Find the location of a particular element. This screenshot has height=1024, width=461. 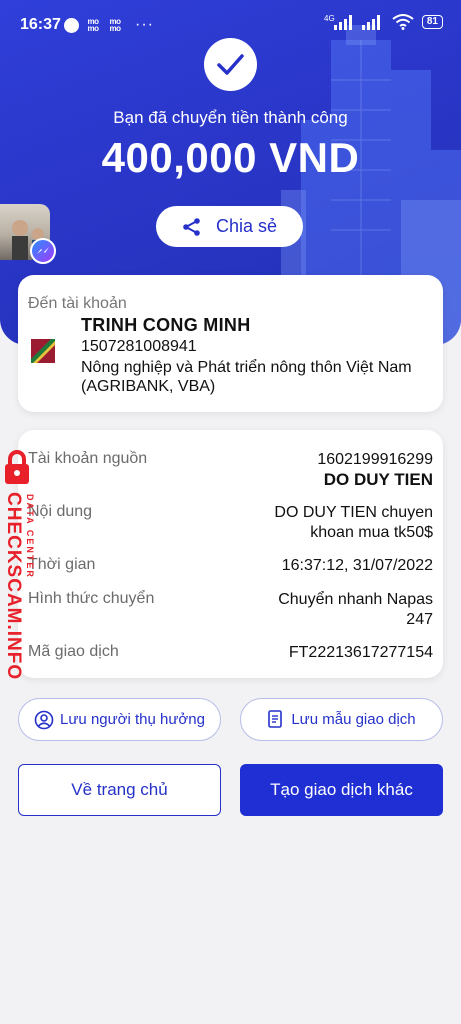

source-account-number: 1602199916299 is located at coordinates (375, 459).